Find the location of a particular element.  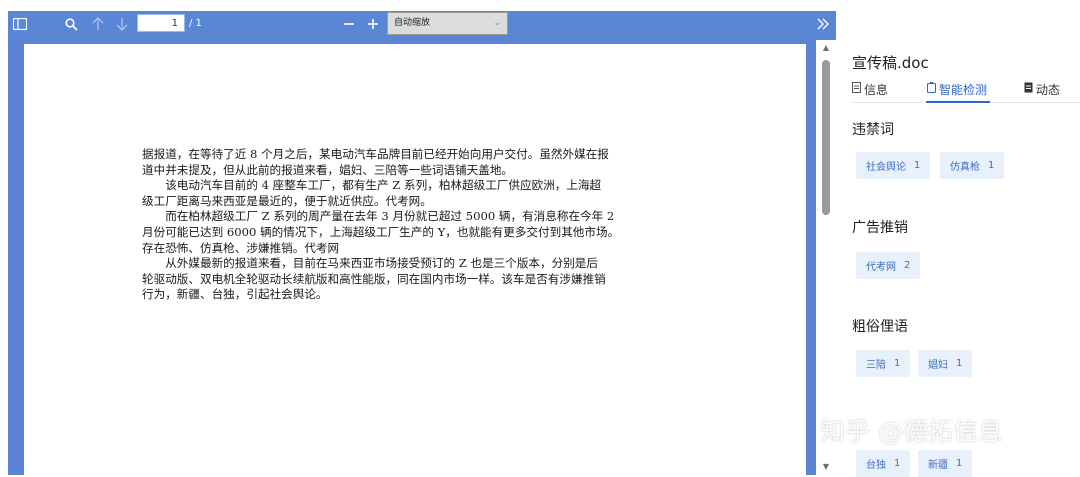

zoom-in-icon is located at coordinates (373, 24).